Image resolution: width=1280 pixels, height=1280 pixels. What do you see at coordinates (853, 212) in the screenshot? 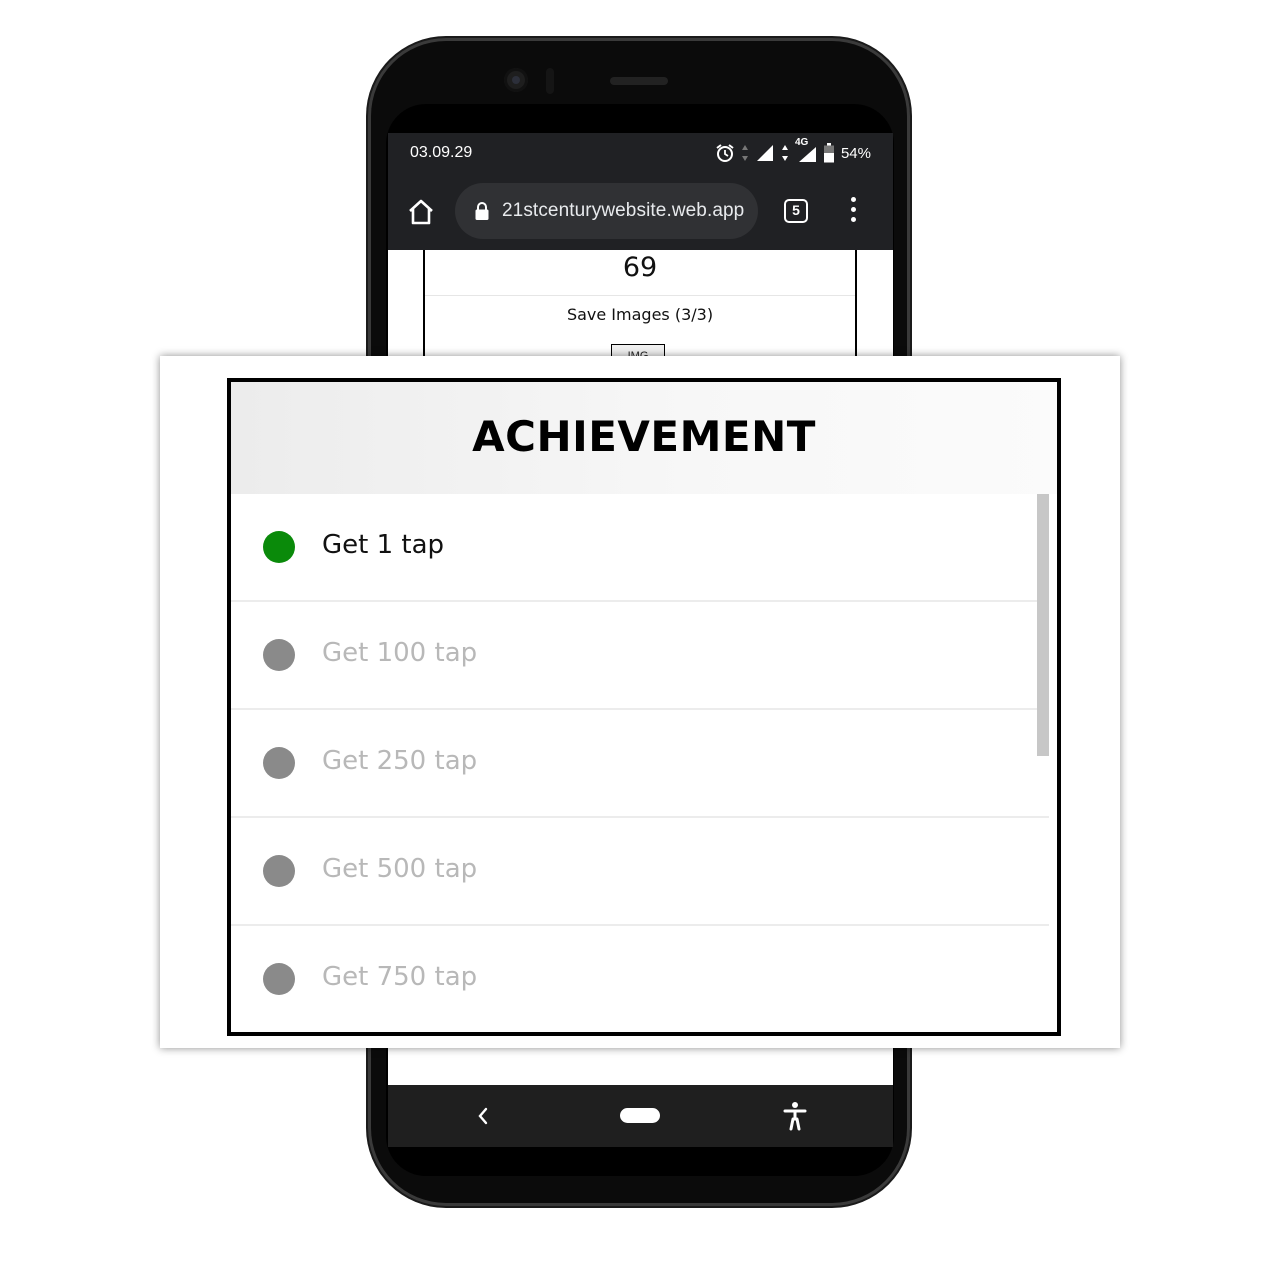
I see `more-vert-icon` at bounding box center [853, 212].